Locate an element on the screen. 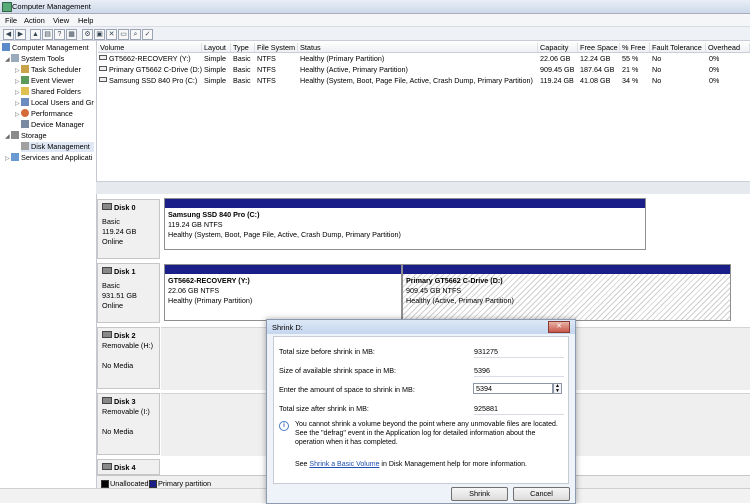 The image size is (750, 504). info-icon: i is located at coordinates (284, 426).